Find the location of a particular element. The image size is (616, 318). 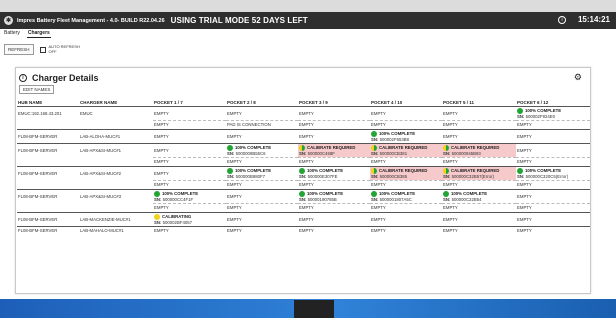

hub-name-cell: EMUC:192.168.43.201 is located at coordinates (48, 112).